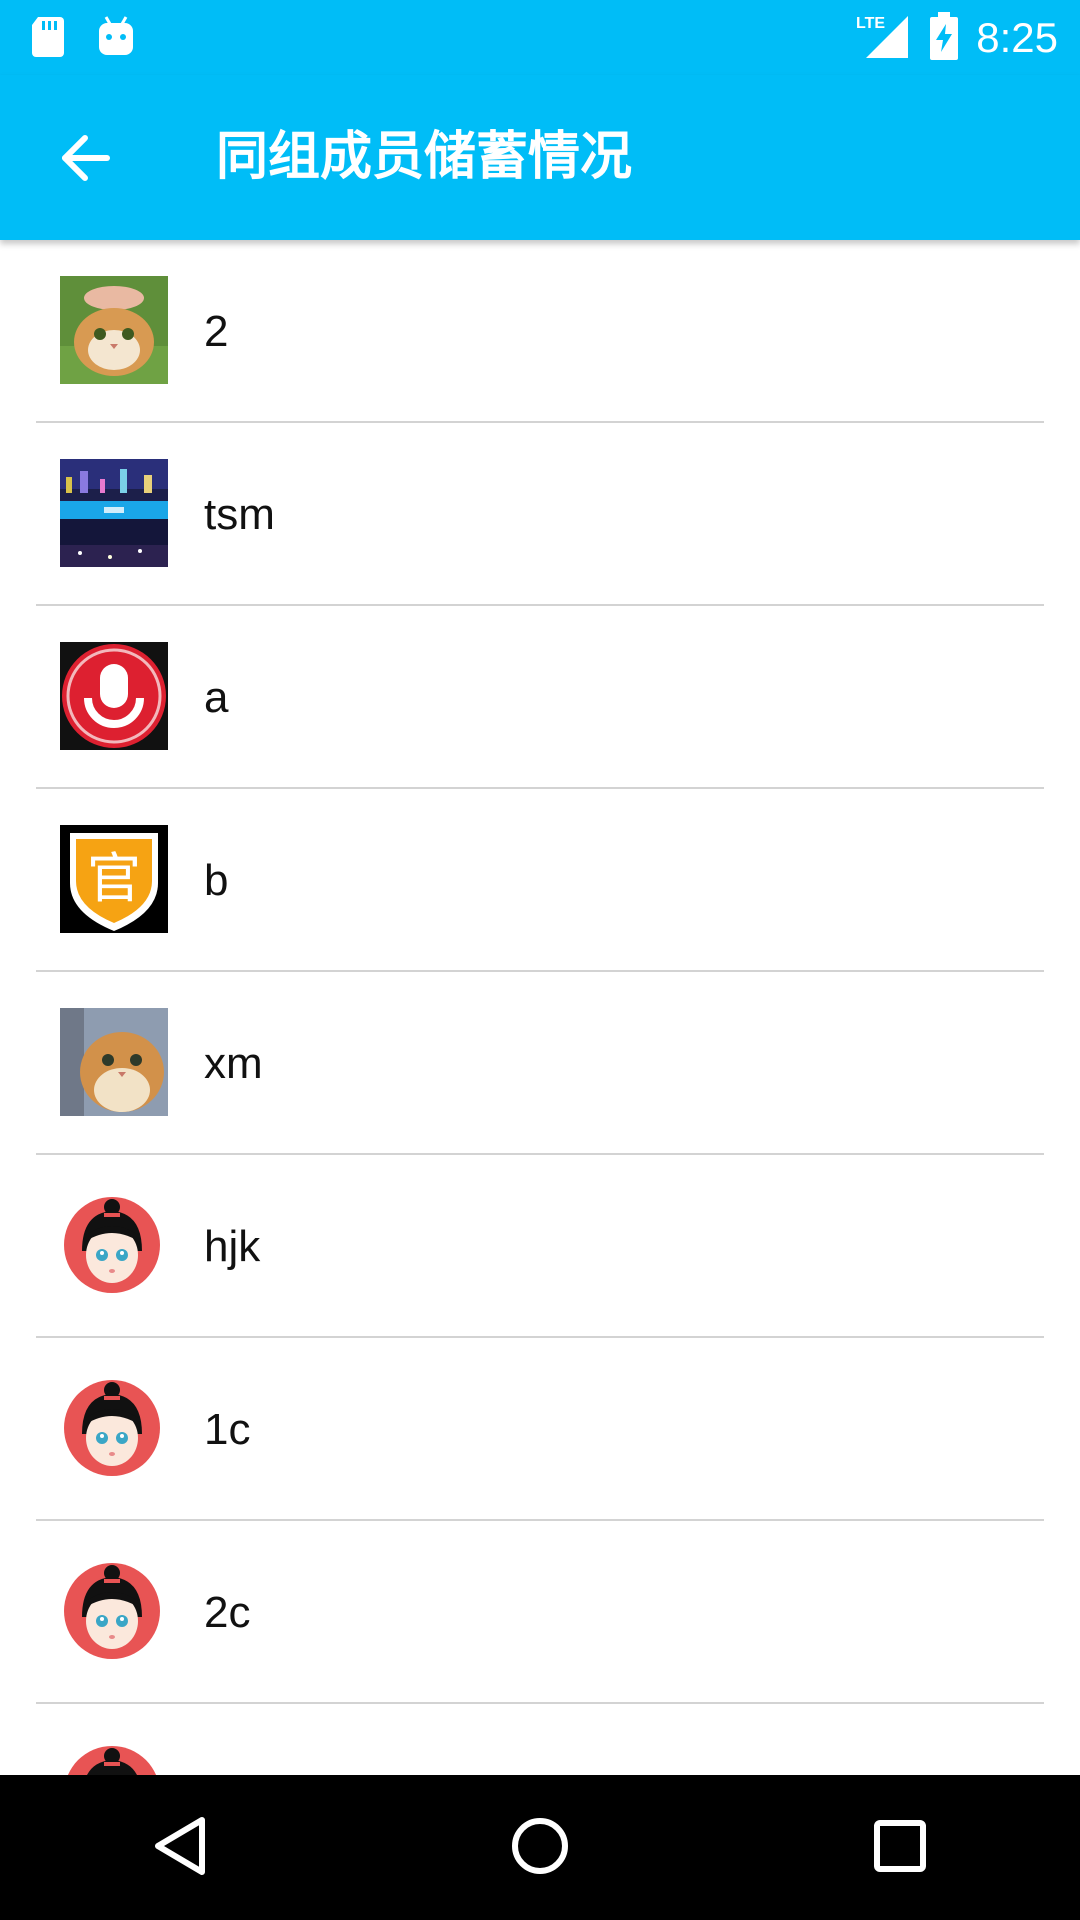 The height and width of the screenshot is (1920, 1080). I want to click on back-triangle-icon, so click(180, 1848).